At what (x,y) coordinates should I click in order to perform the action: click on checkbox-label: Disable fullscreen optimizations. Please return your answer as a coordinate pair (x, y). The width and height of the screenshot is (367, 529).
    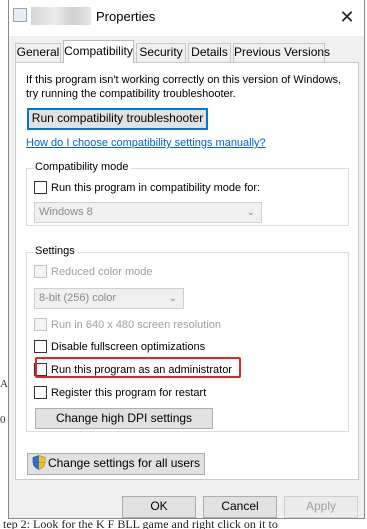
    Looking at the image, I should click on (128, 347).